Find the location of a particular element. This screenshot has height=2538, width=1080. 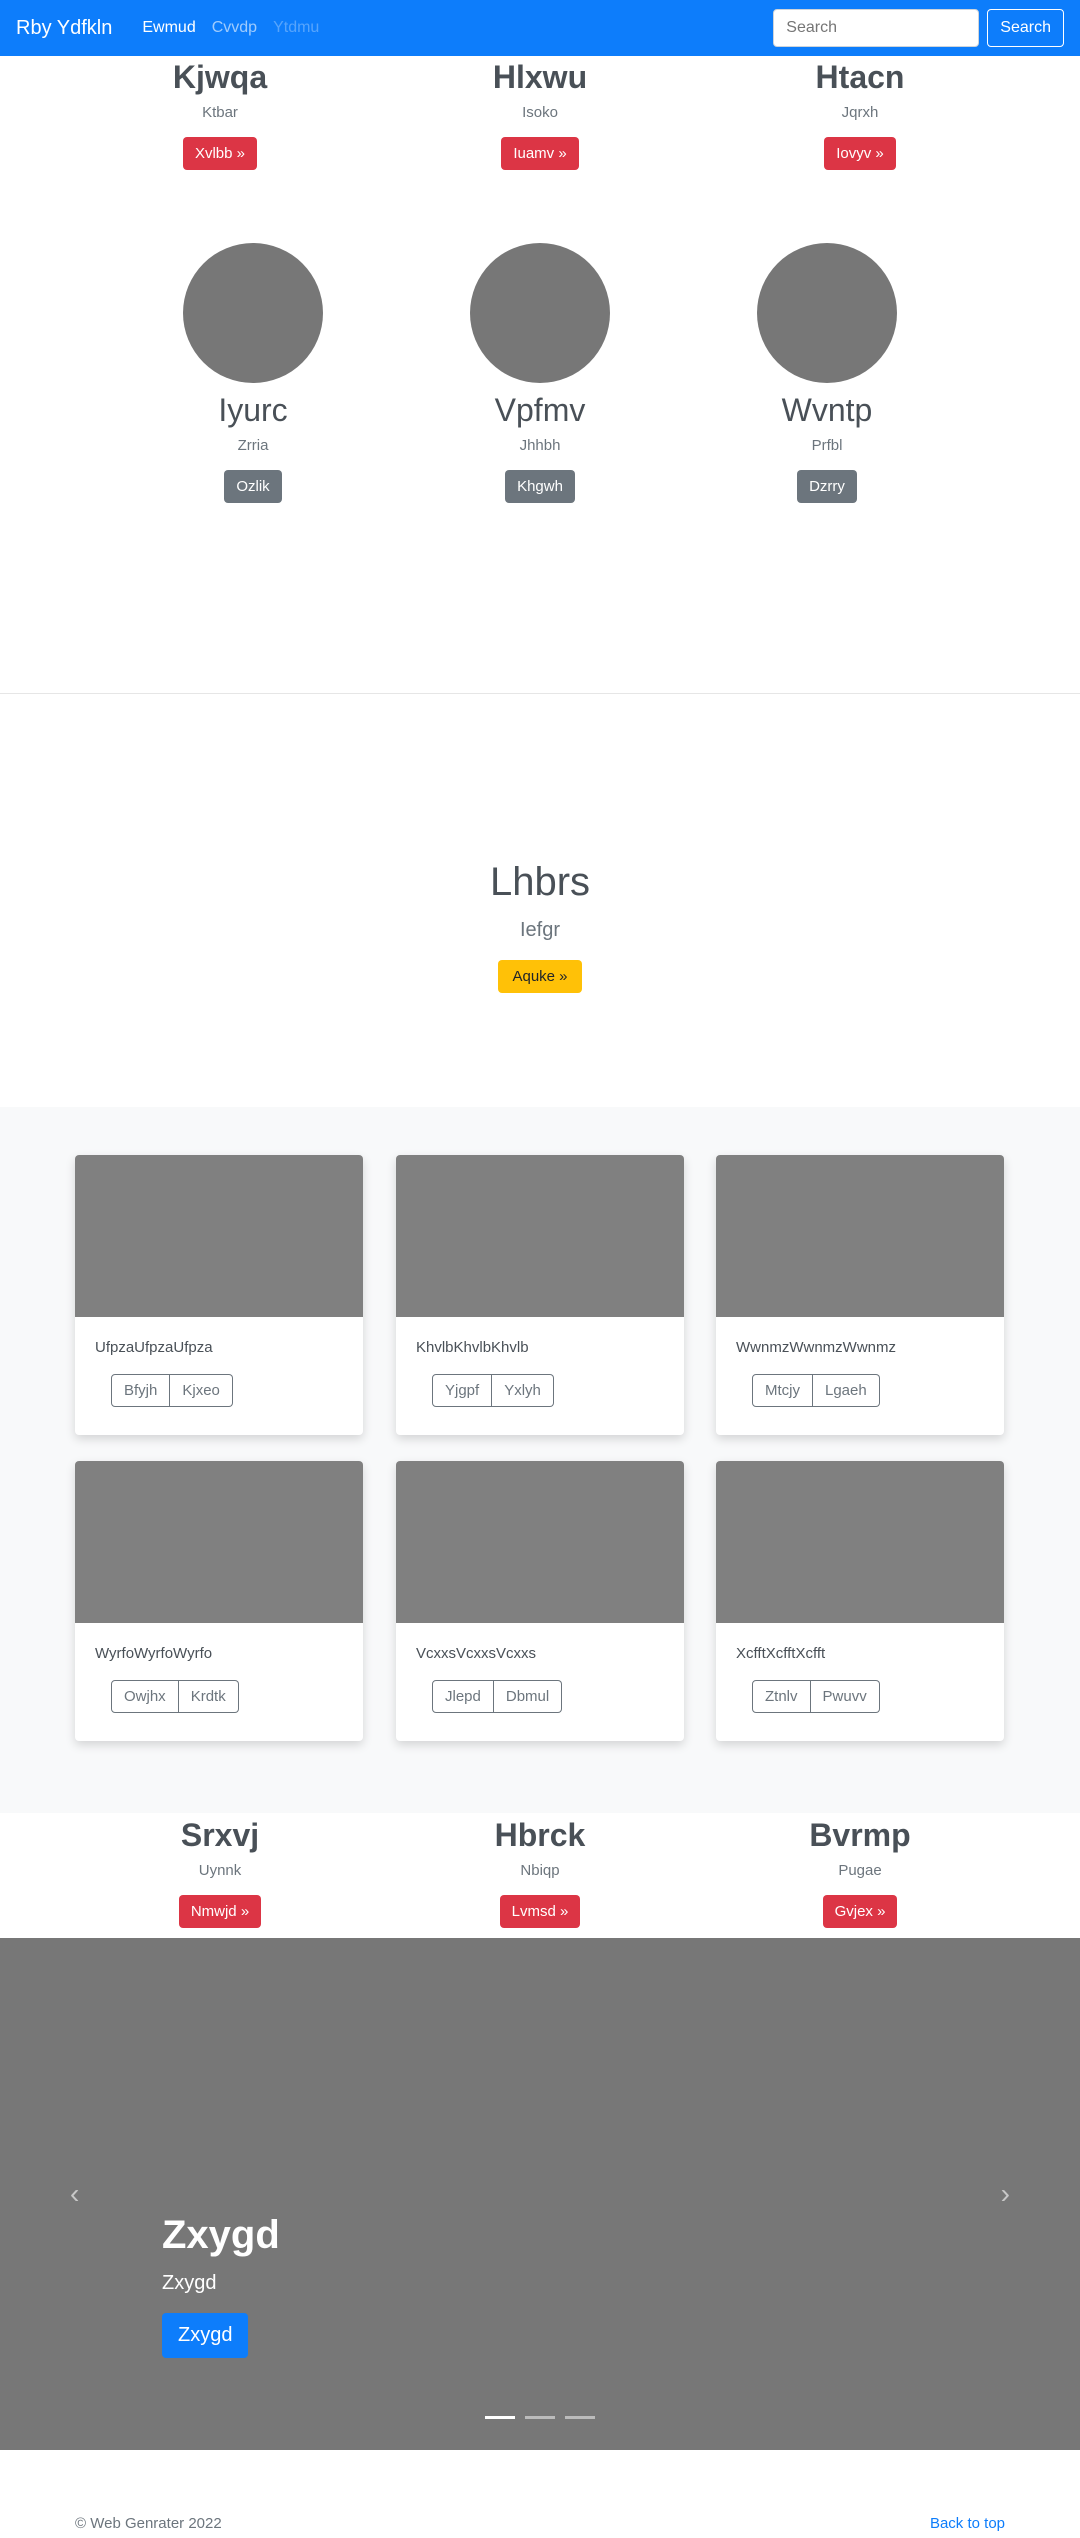

card-body: VcxxsVcxxsVcxxs Jlepd Dbmul is located at coordinates (540, 1679).